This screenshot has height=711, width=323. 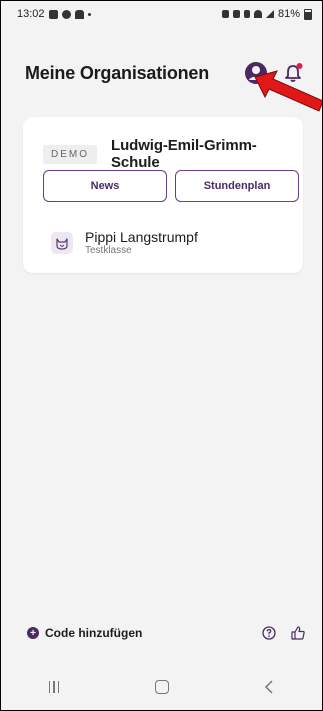 What do you see at coordinates (54, 687) in the screenshot?
I see `recent-apps-button` at bounding box center [54, 687].